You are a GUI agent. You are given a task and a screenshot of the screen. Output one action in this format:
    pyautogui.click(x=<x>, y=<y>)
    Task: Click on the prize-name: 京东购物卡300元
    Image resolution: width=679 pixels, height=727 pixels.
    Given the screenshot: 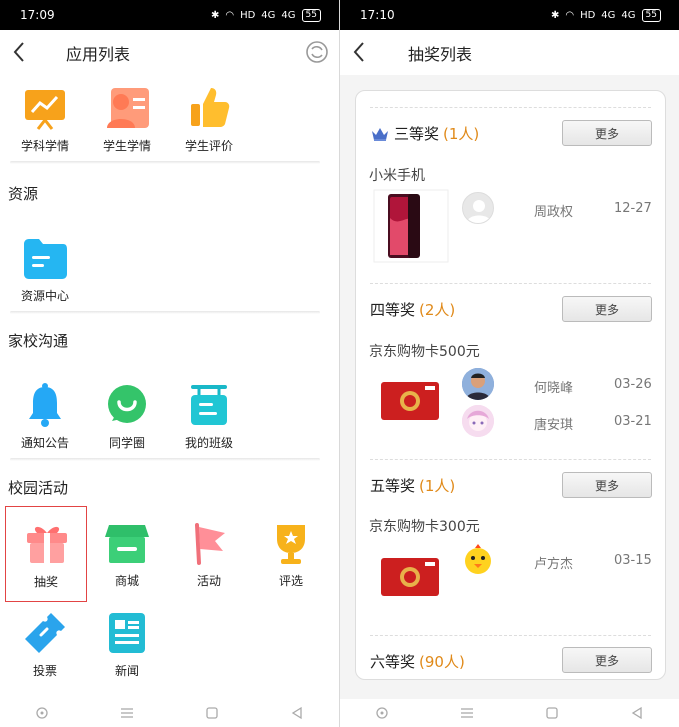 What is the action you would take?
    pyautogui.click(x=424, y=527)
    